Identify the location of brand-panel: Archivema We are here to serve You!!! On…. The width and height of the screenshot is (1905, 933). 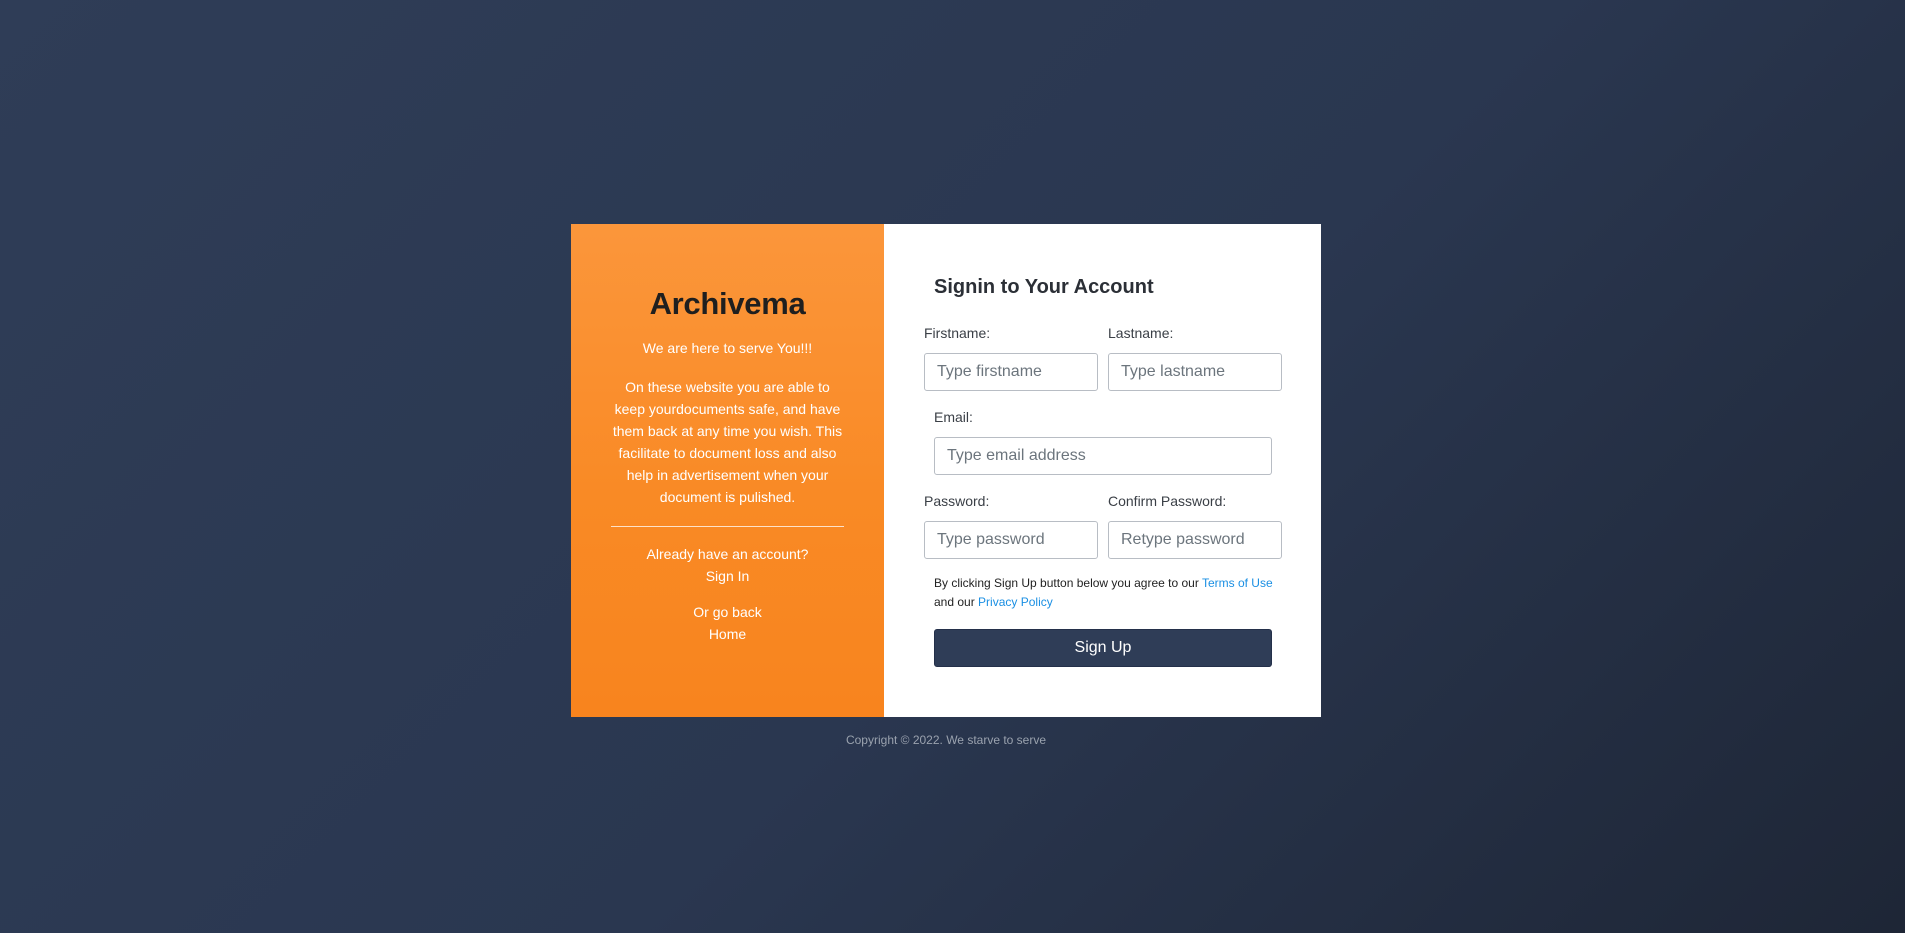
(727, 470).